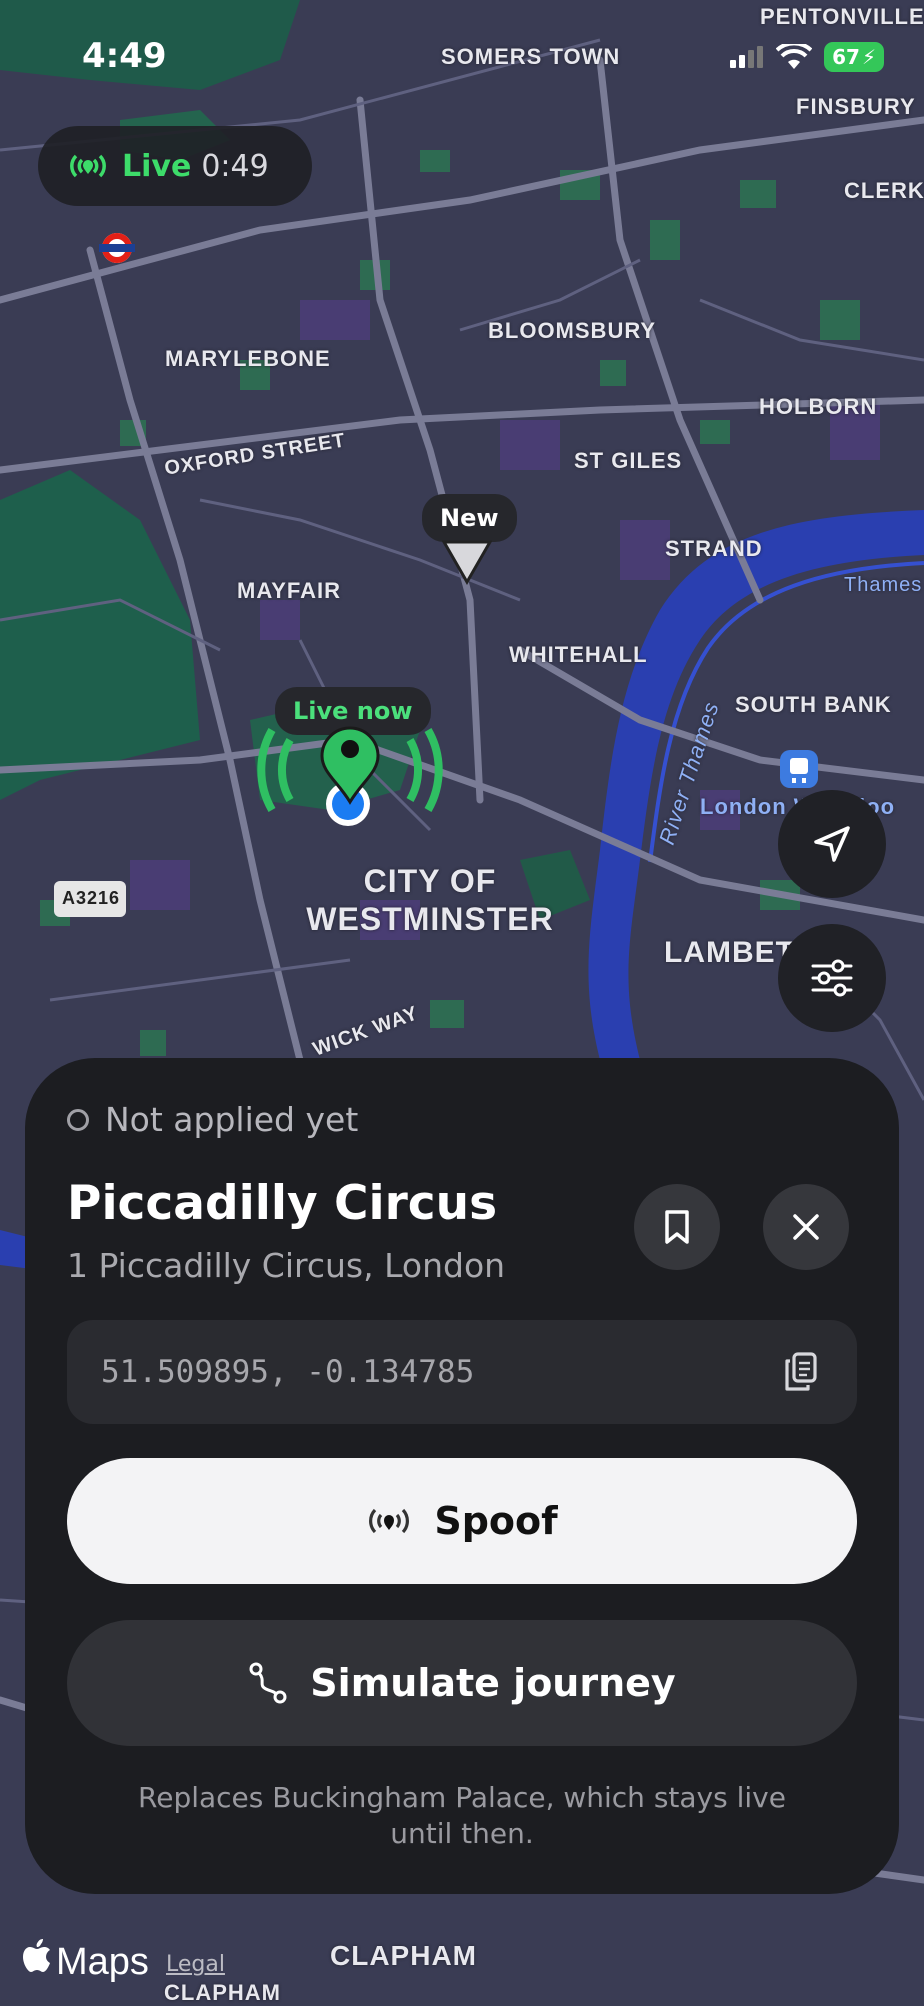 Image resolution: width=924 pixels, height=2006 pixels. Describe the element at coordinates (268, 1683) in the screenshot. I see `route-icon` at that location.